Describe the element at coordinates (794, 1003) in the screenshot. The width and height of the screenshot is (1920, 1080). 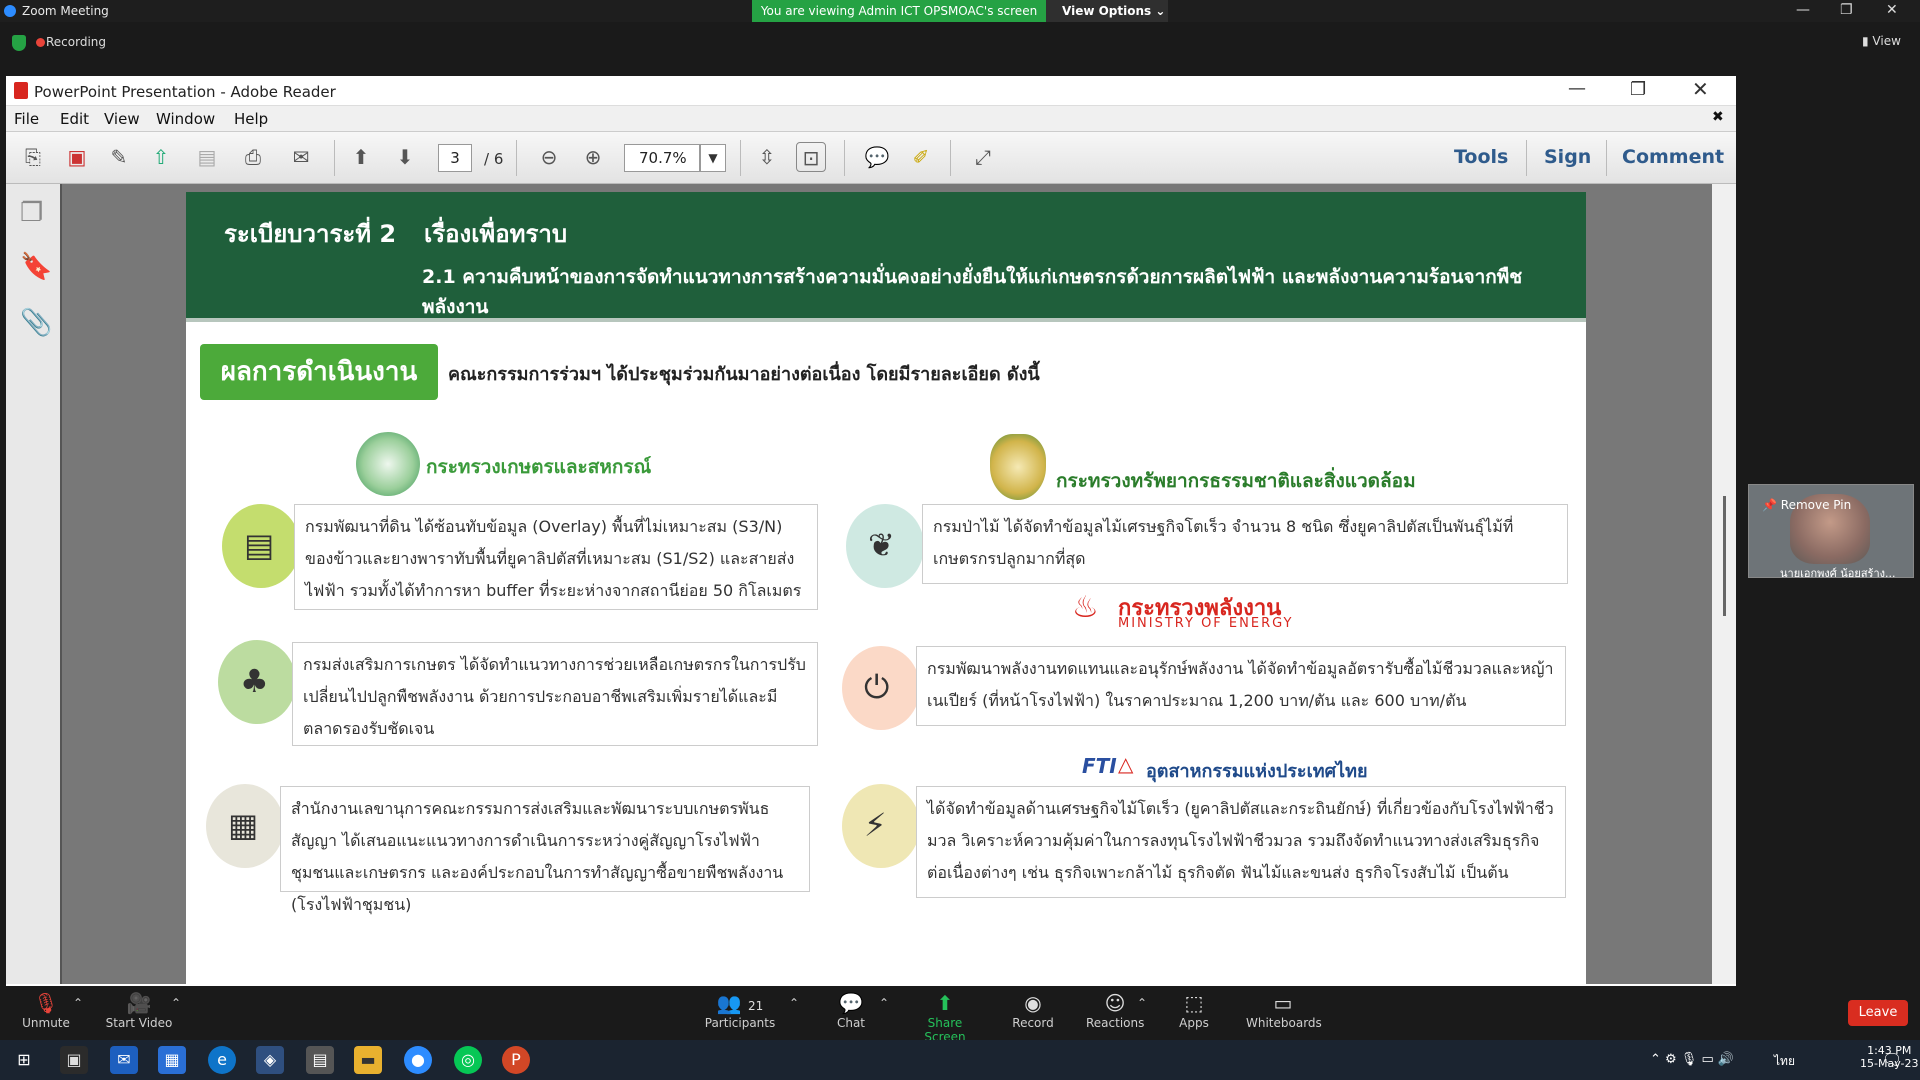
I see `participants-caret: ⌃` at that location.